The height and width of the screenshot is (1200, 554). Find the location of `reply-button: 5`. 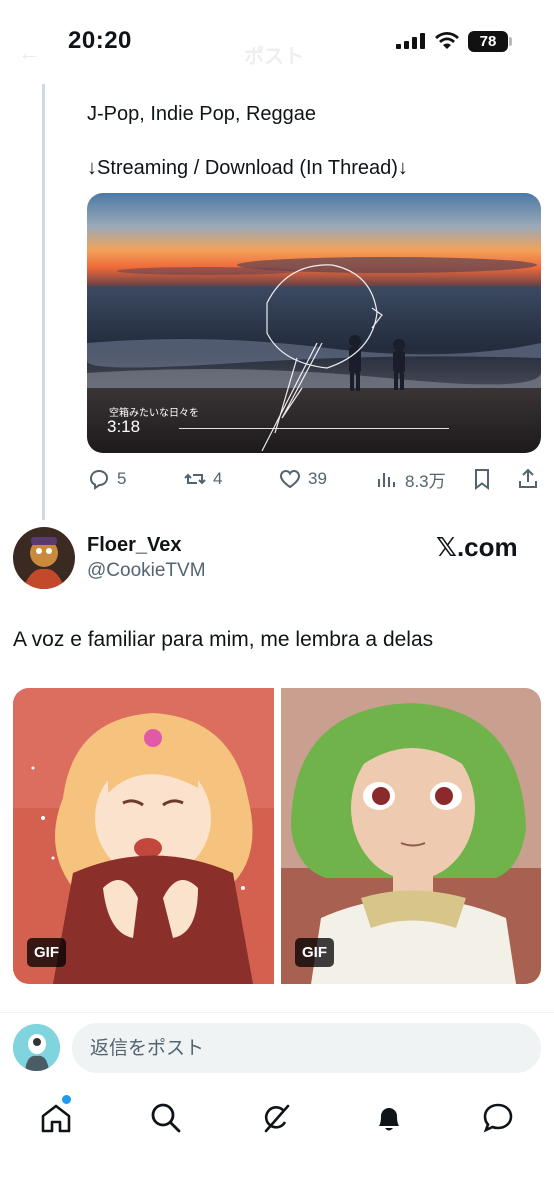

reply-button: 5 is located at coordinates (106, 479).